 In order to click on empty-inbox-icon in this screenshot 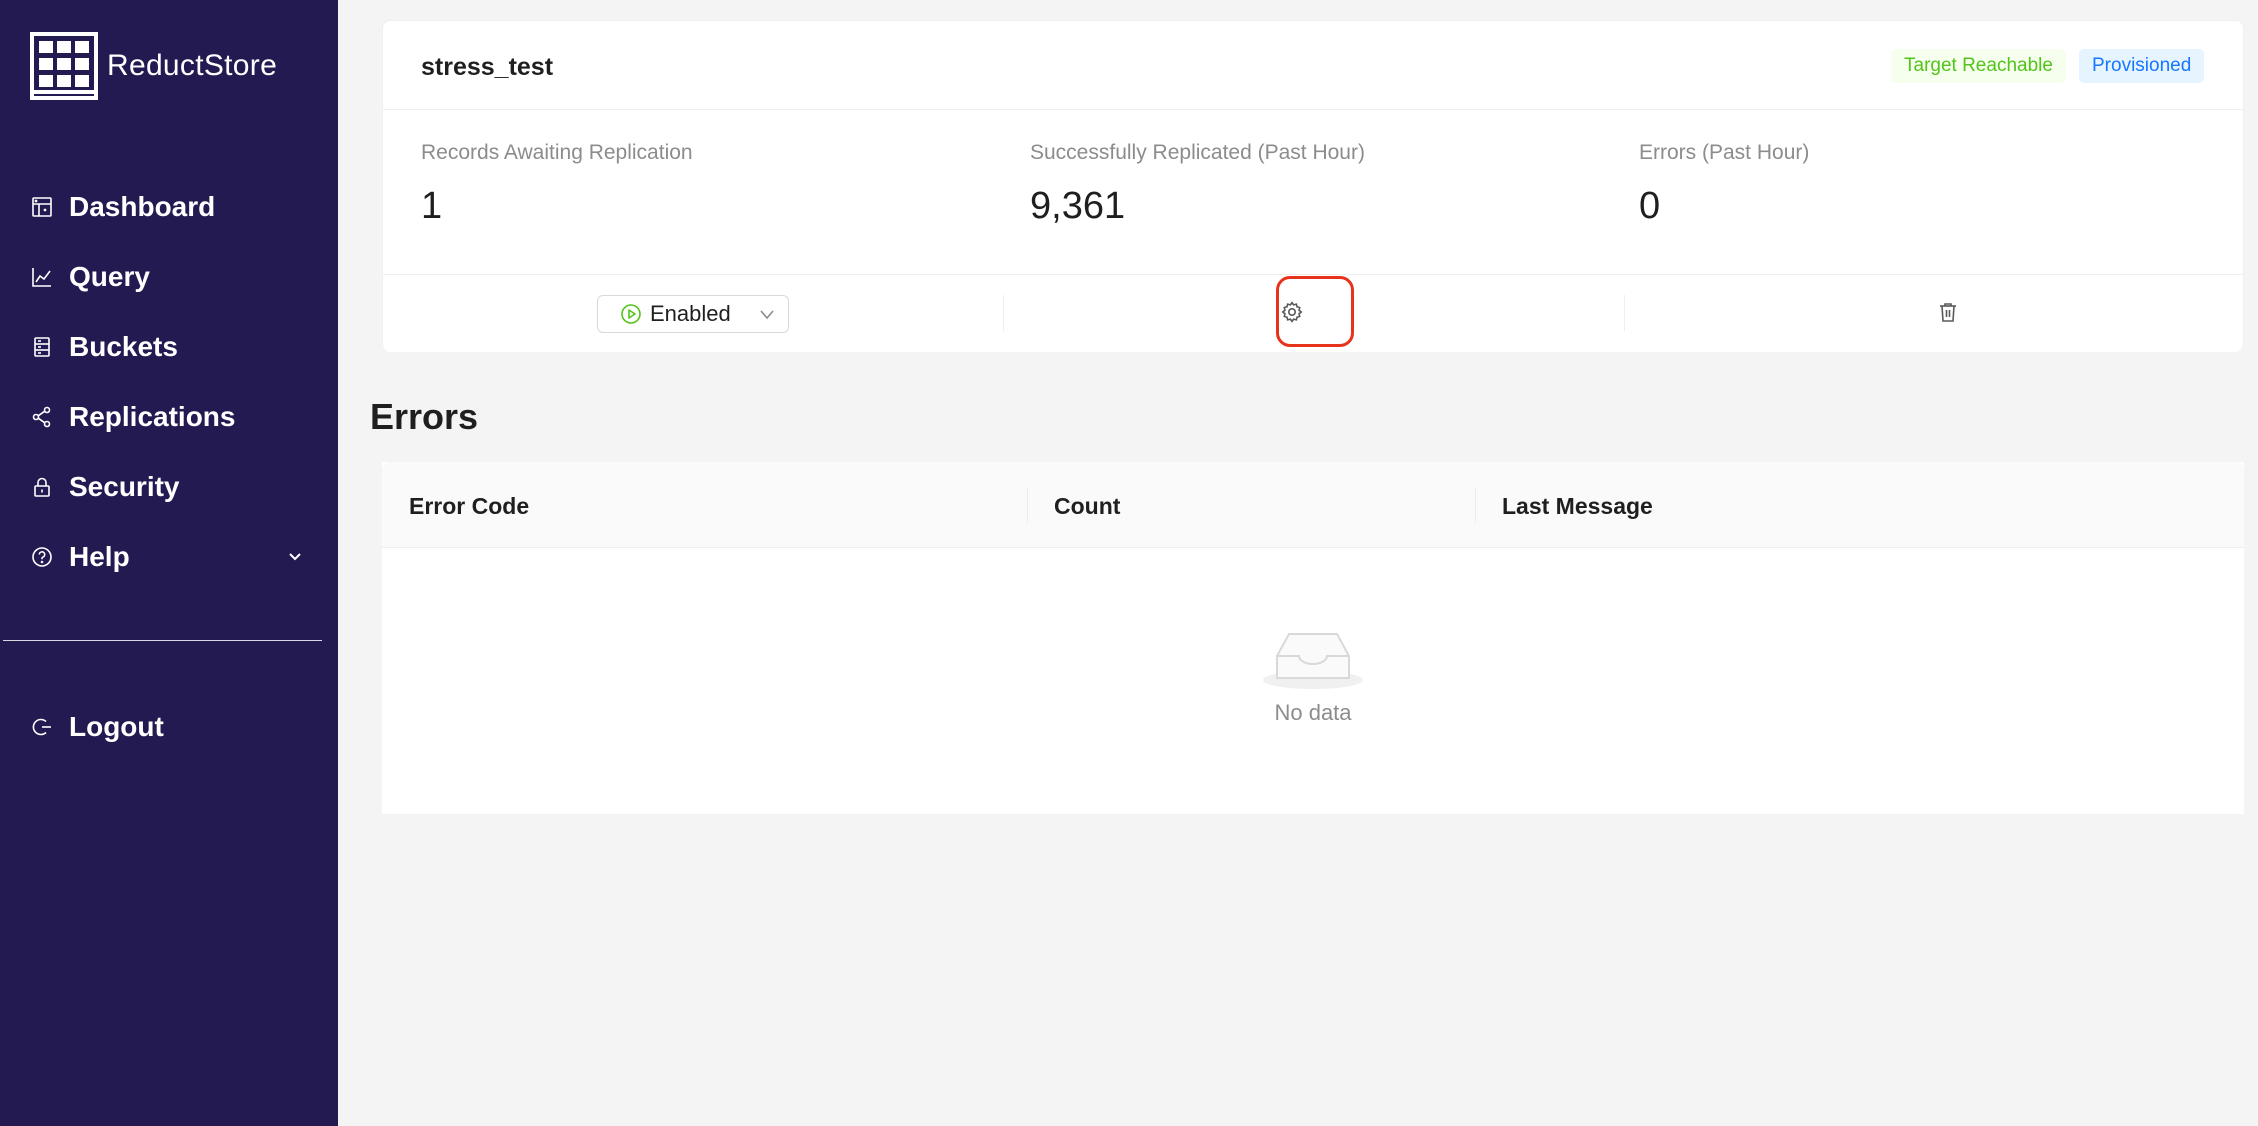, I will do `click(1313, 657)`.